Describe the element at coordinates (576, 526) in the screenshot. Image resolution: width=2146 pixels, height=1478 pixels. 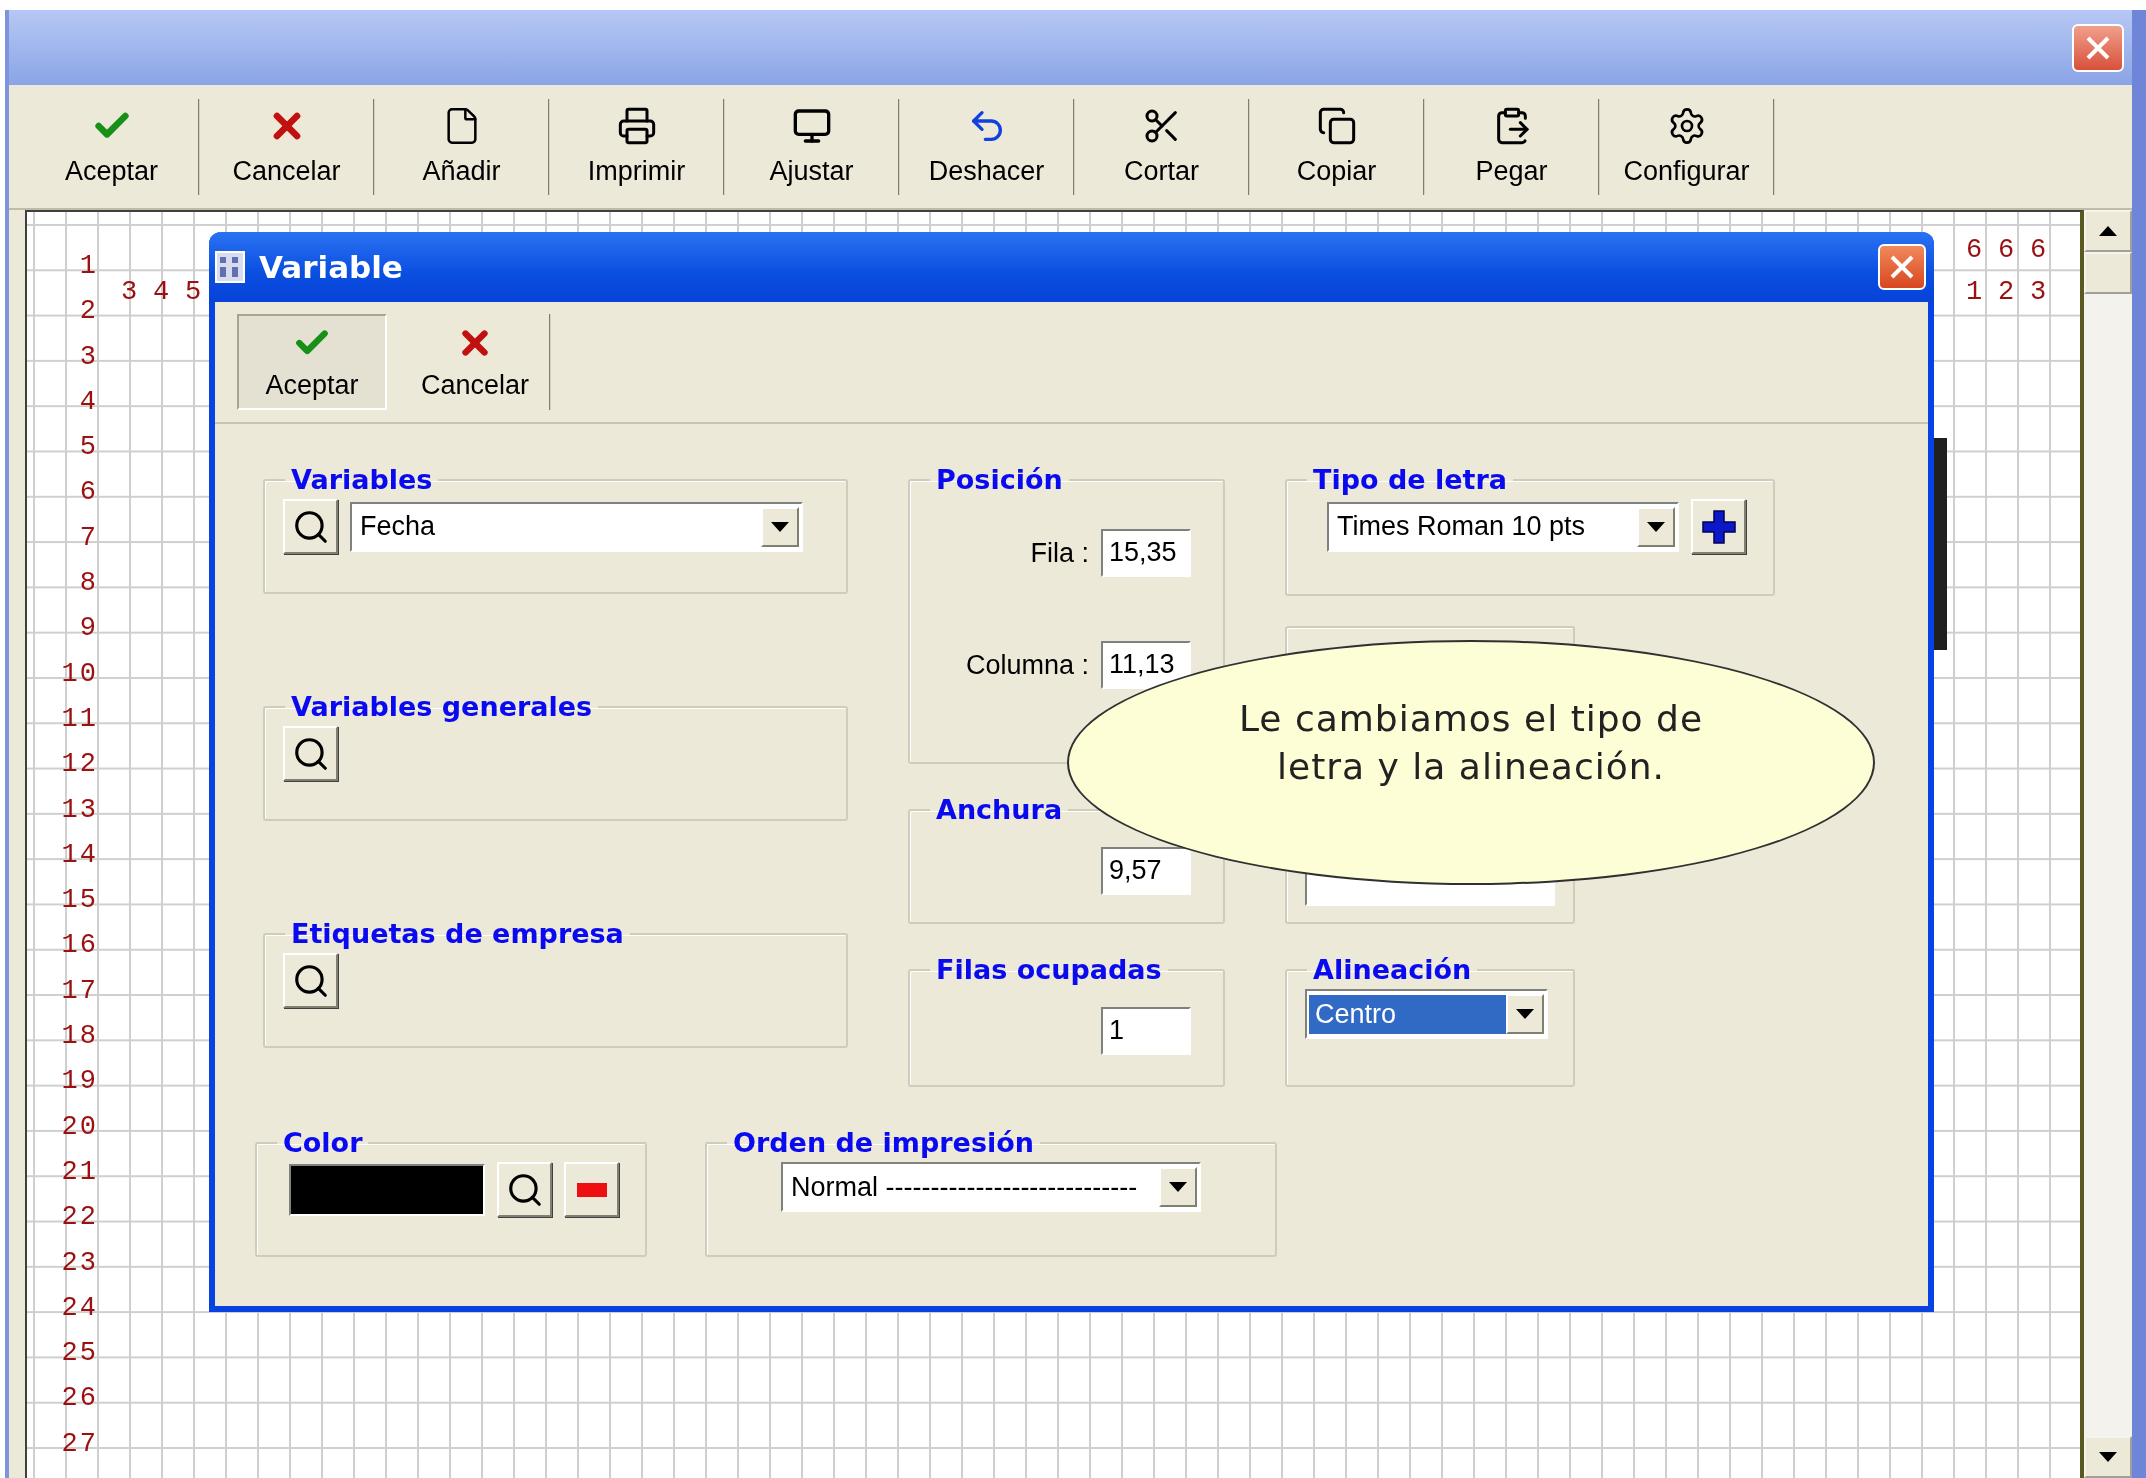
I see `dropdown: Fecha` at that location.